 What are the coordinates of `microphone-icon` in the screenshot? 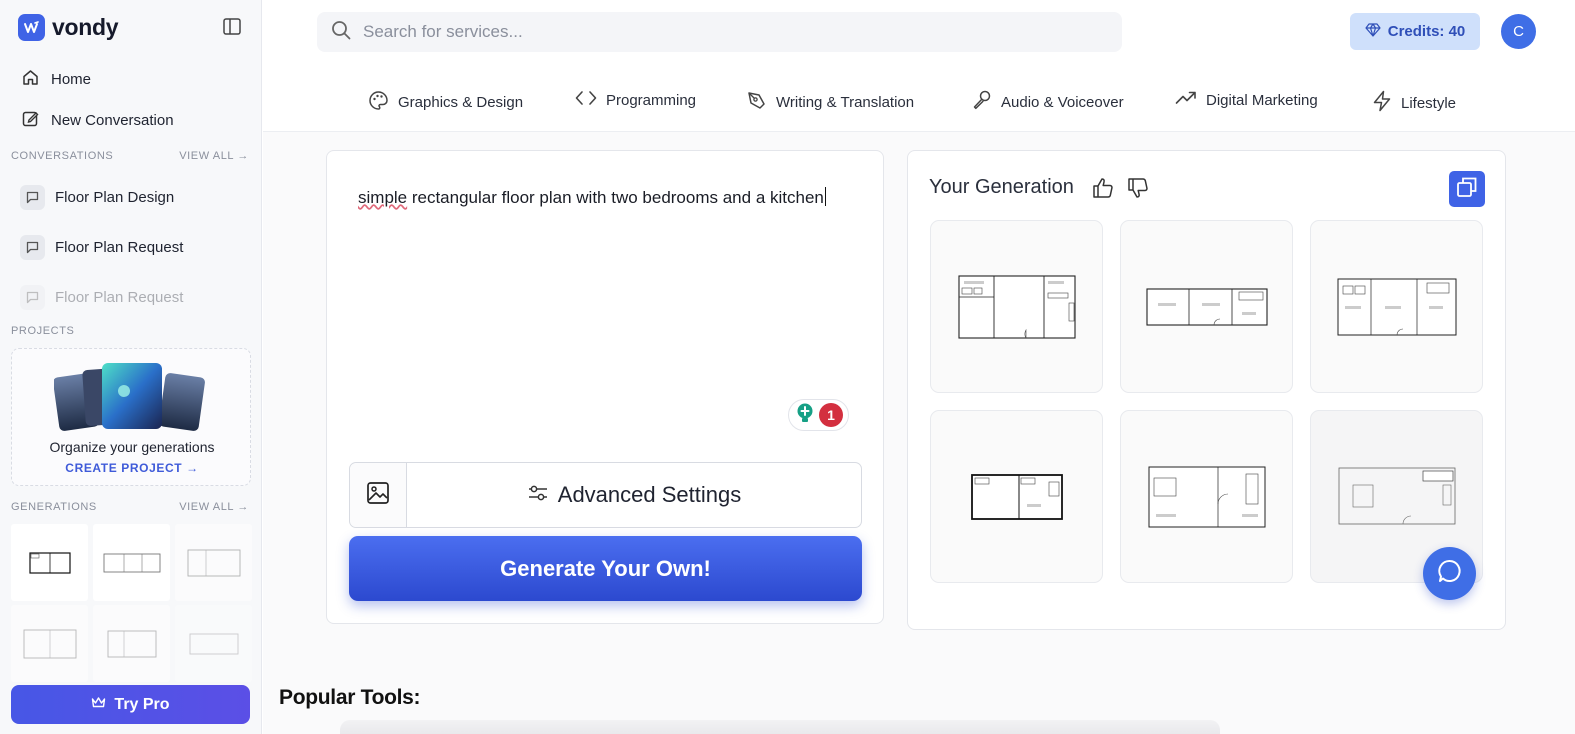 It's located at (982, 102).